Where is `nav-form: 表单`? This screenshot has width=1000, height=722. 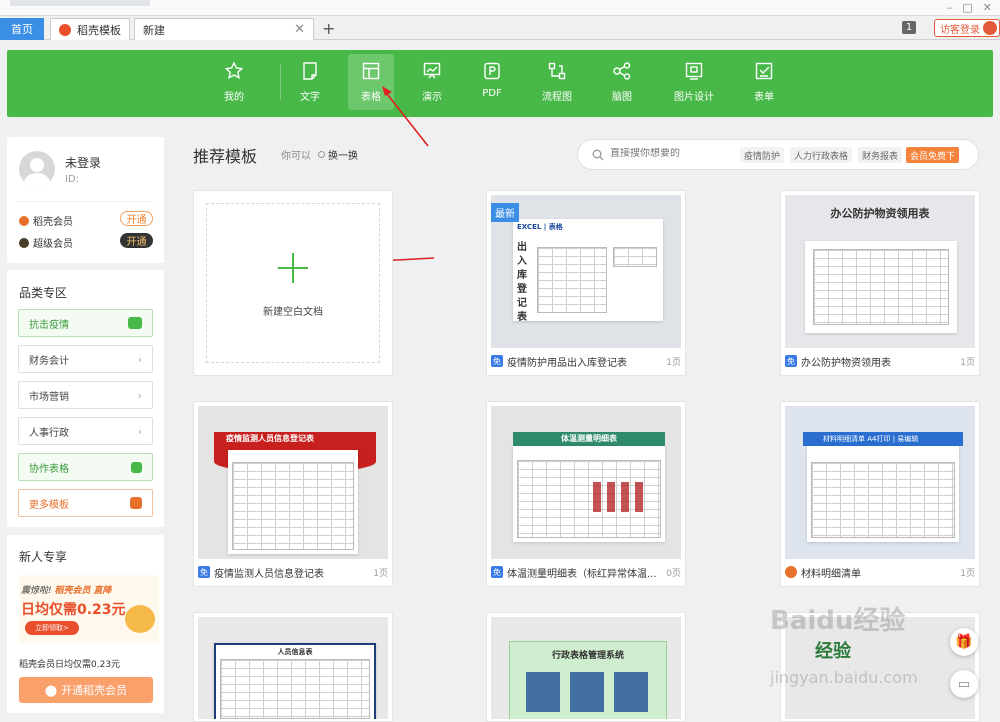 nav-form: 表单 is located at coordinates (764, 82).